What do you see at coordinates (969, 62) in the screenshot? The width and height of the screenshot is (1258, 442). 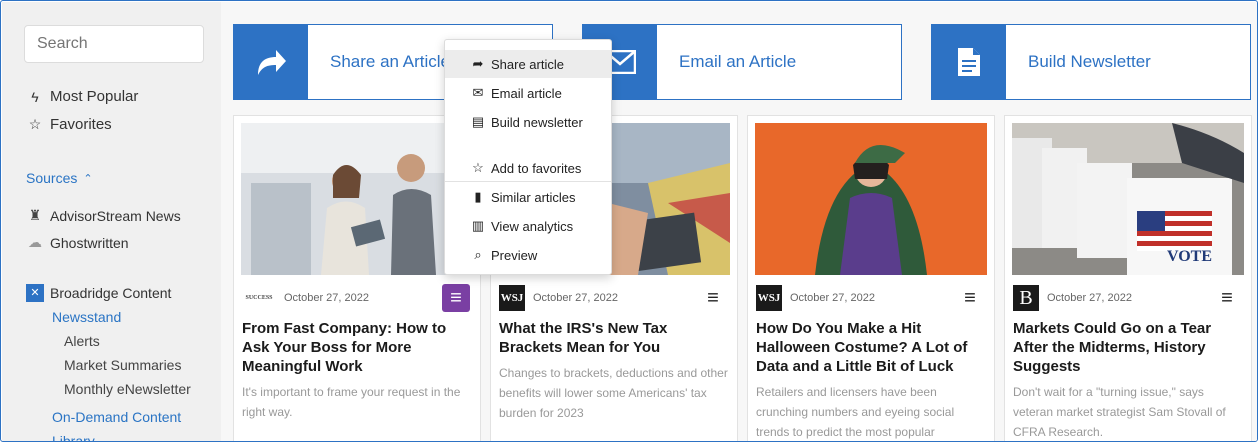 I see `document-icon` at bounding box center [969, 62].